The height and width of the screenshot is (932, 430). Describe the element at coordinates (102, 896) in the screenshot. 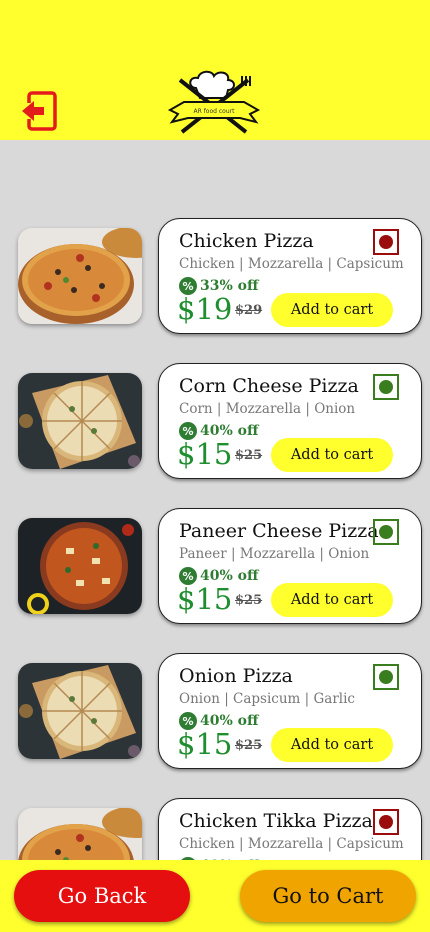

I see `go-back-button: Go Back` at that location.